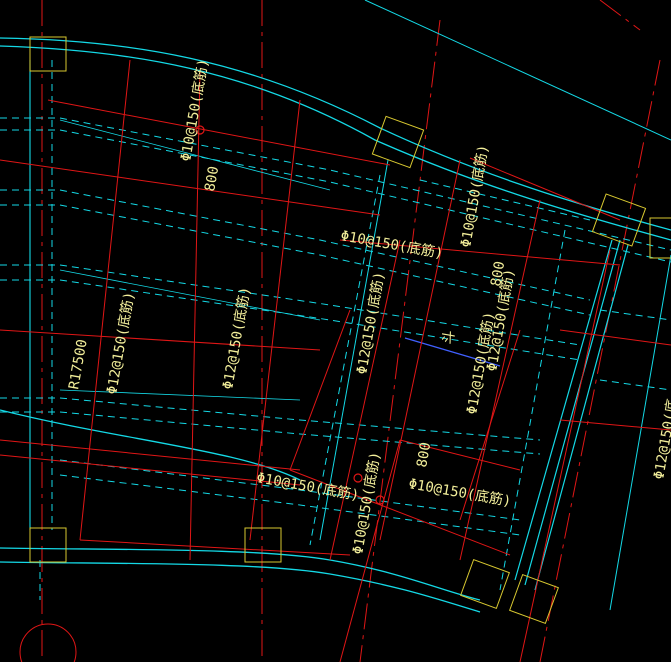 The width and height of the screenshot is (671, 662). I want to click on rebar-label-j: Φ12@150(底, so click(661, 439).